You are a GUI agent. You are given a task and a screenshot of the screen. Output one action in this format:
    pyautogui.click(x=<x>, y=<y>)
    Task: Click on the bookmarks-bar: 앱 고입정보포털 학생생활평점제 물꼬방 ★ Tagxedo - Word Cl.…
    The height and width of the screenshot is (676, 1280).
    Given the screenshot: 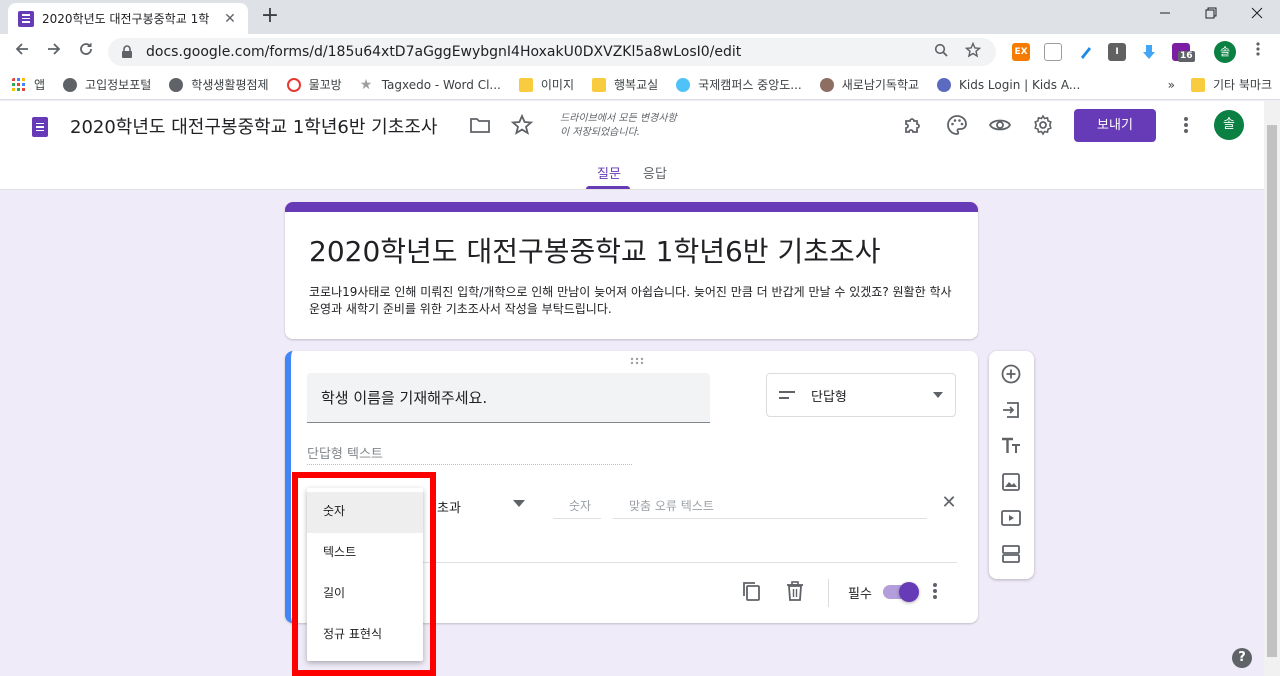 What is the action you would take?
    pyautogui.click(x=640, y=85)
    